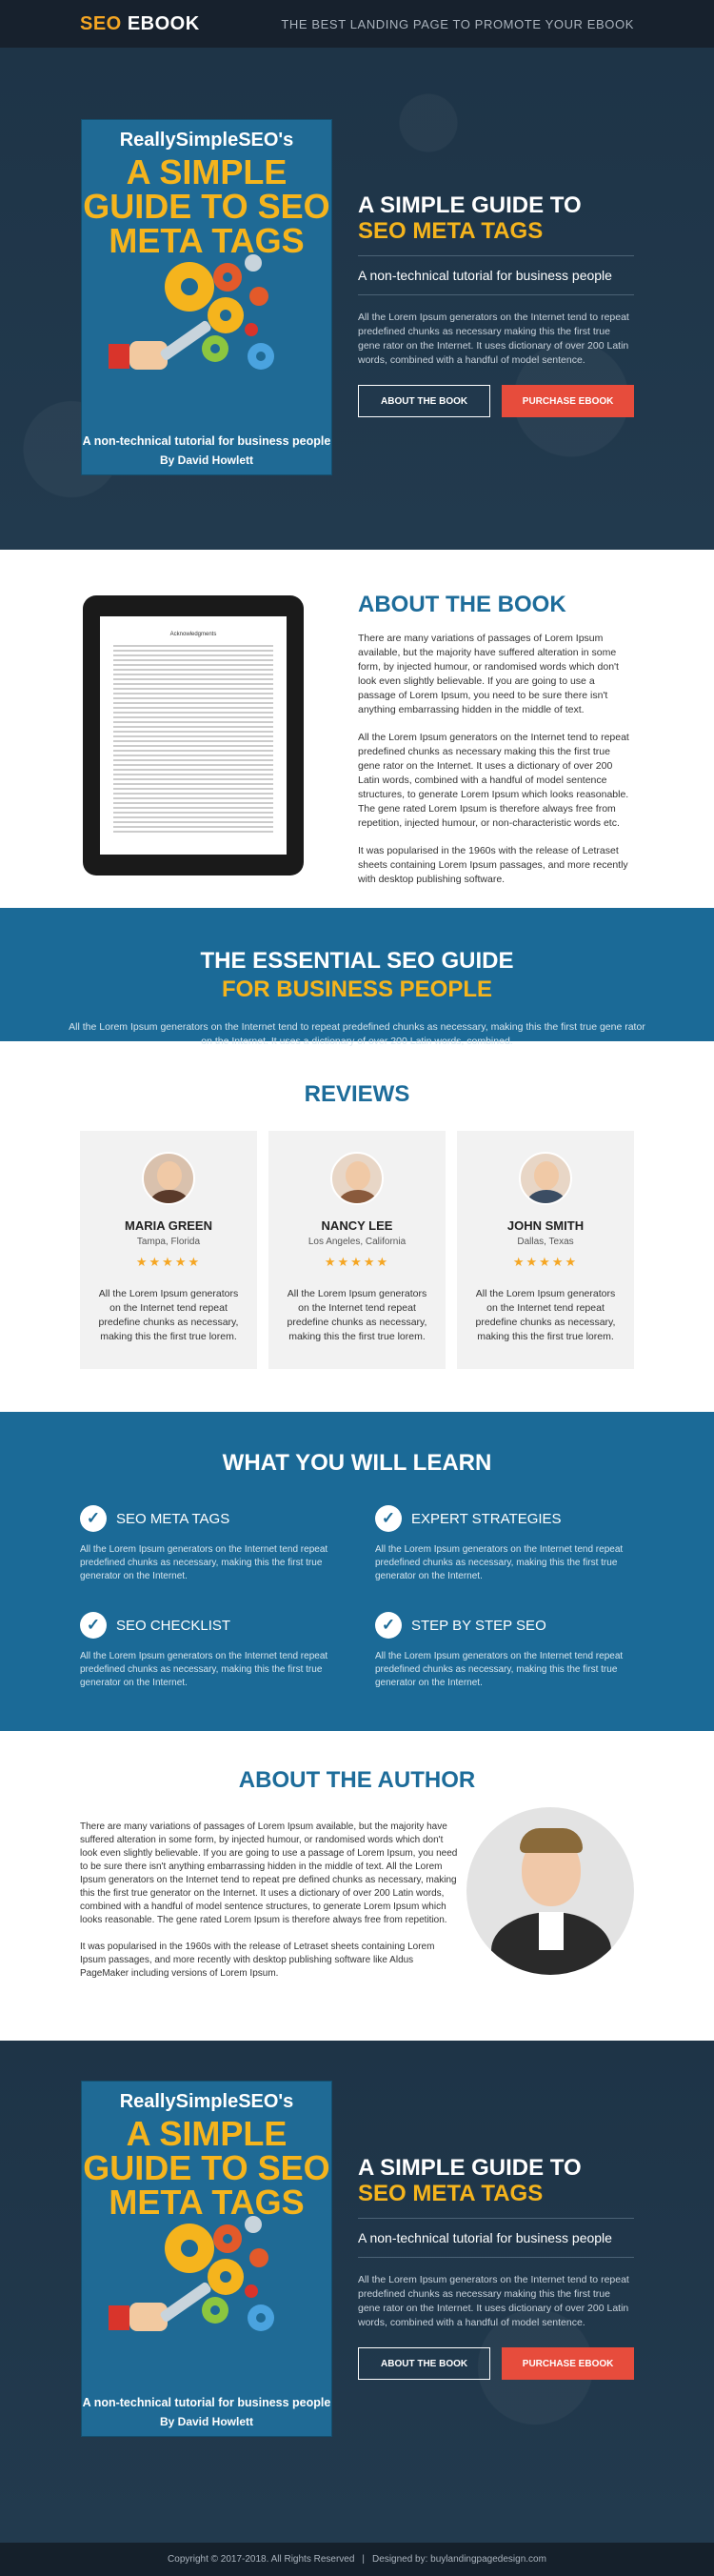 This screenshot has width=714, height=2576. I want to click on reviewer-location: Dallas, Texas, so click(545, 1242).